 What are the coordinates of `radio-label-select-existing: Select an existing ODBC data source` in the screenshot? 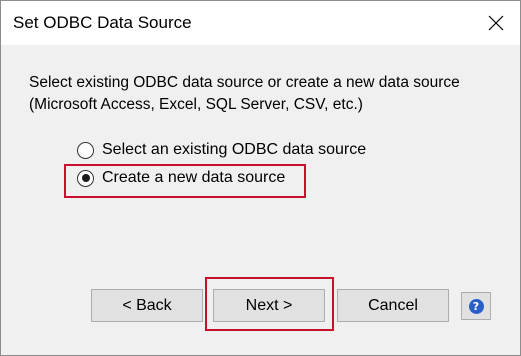 It's located at (234, 149).